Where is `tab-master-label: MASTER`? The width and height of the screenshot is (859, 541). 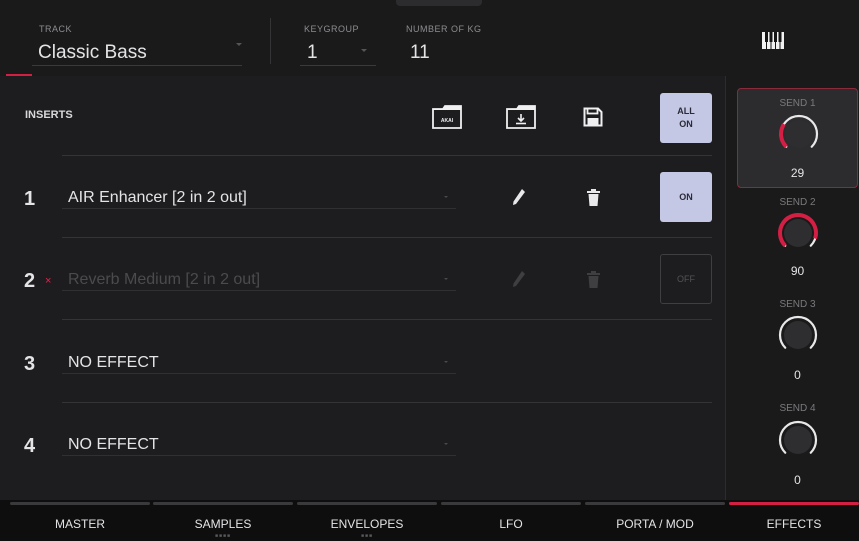 tab-master-label: MASTER is located at coordinates (79, 524).